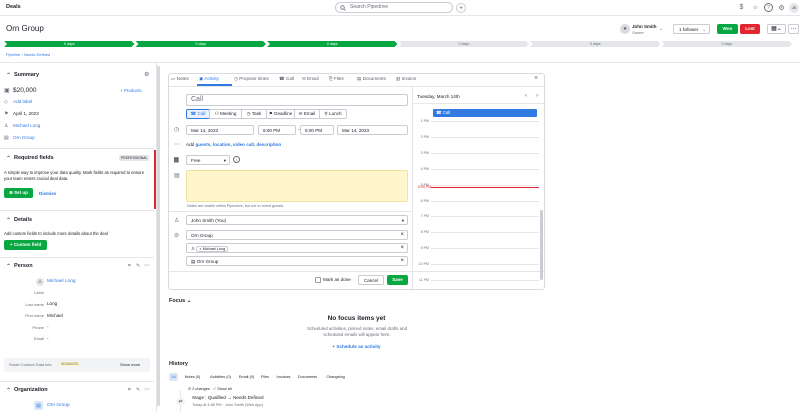 The height and width of the screenshot is (412, 800). I want to click on save-button: Save, so click(397, 280).